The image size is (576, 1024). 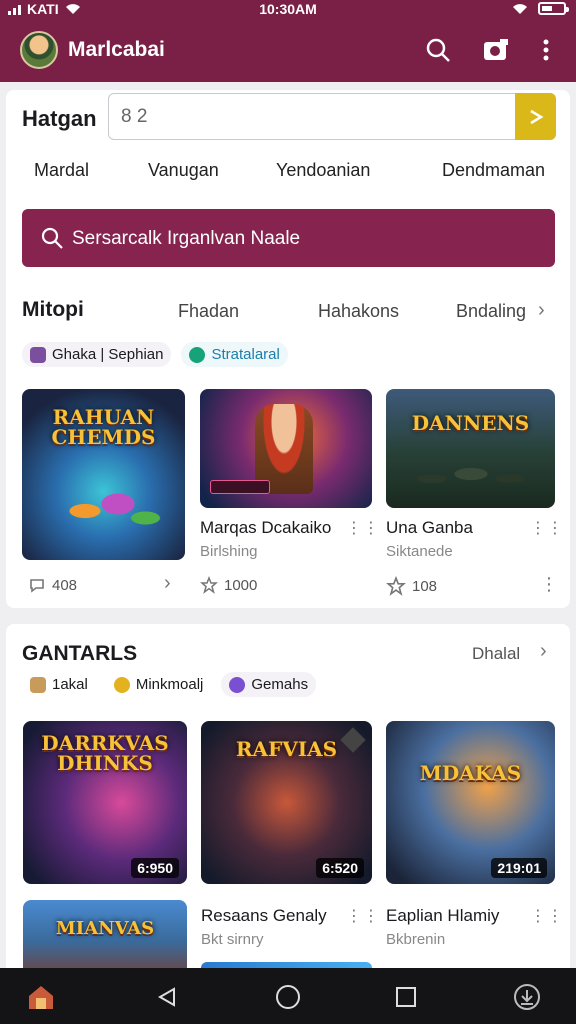 What do you see at coordinates (496, 654) in the screenshot?
I see `see-all-link: Dhalal` at bounding box center [496, 654].